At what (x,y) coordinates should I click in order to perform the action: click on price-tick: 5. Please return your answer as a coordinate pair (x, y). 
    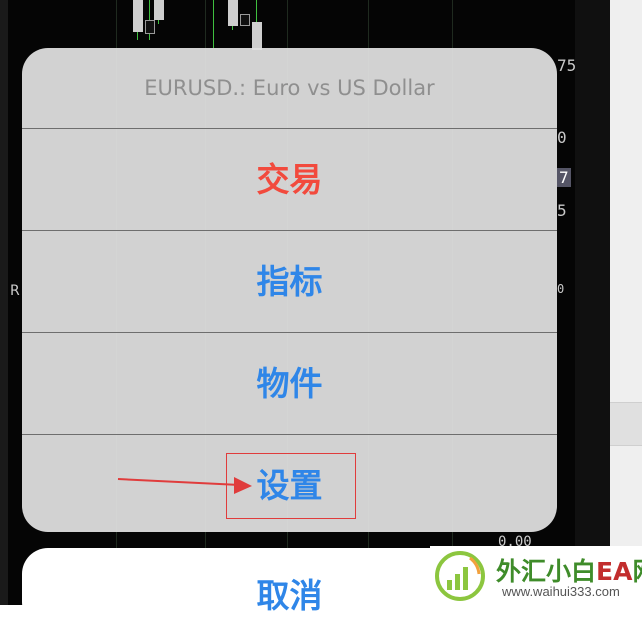
    Looking at the image, I should click on (562, 210).